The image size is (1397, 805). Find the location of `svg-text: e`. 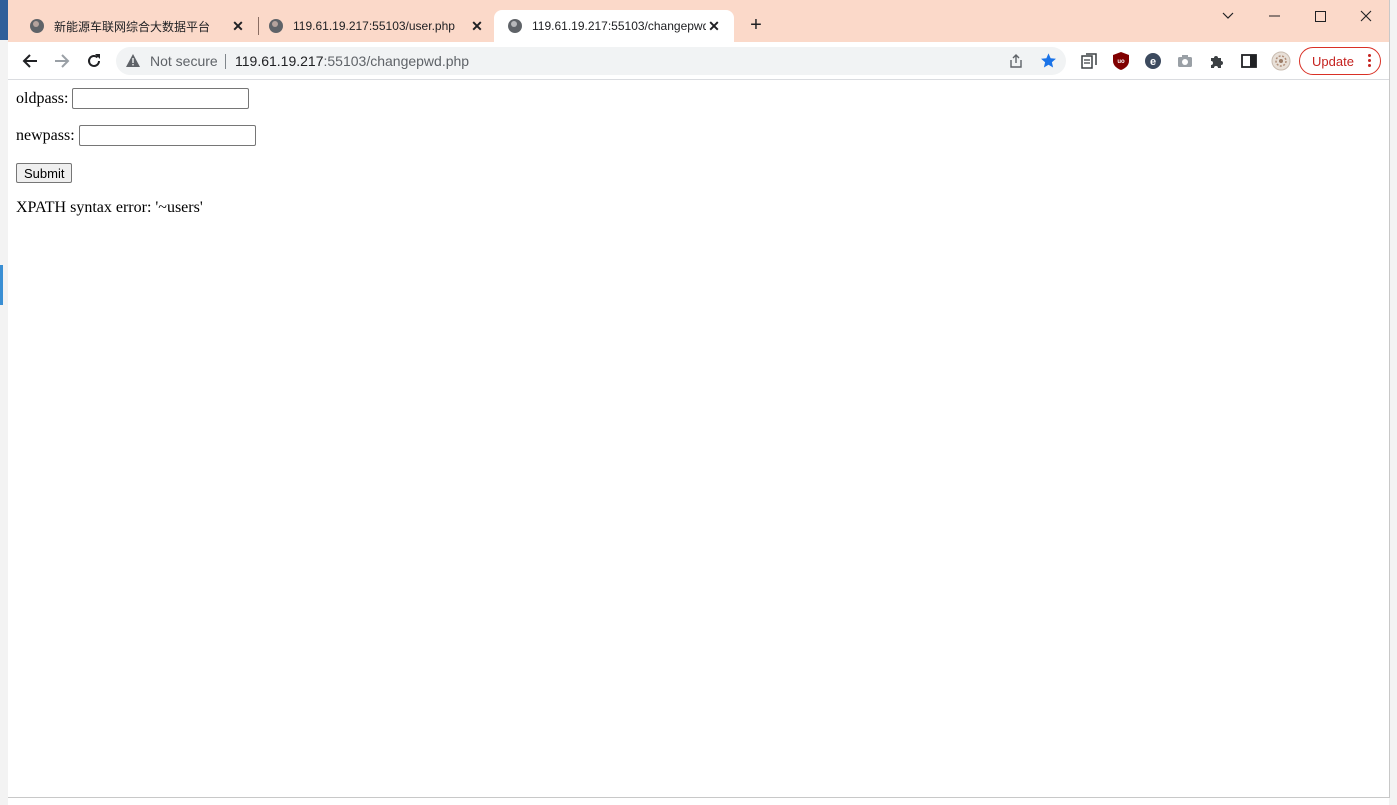

svg-text: e is located at coordinates (1153, 62).